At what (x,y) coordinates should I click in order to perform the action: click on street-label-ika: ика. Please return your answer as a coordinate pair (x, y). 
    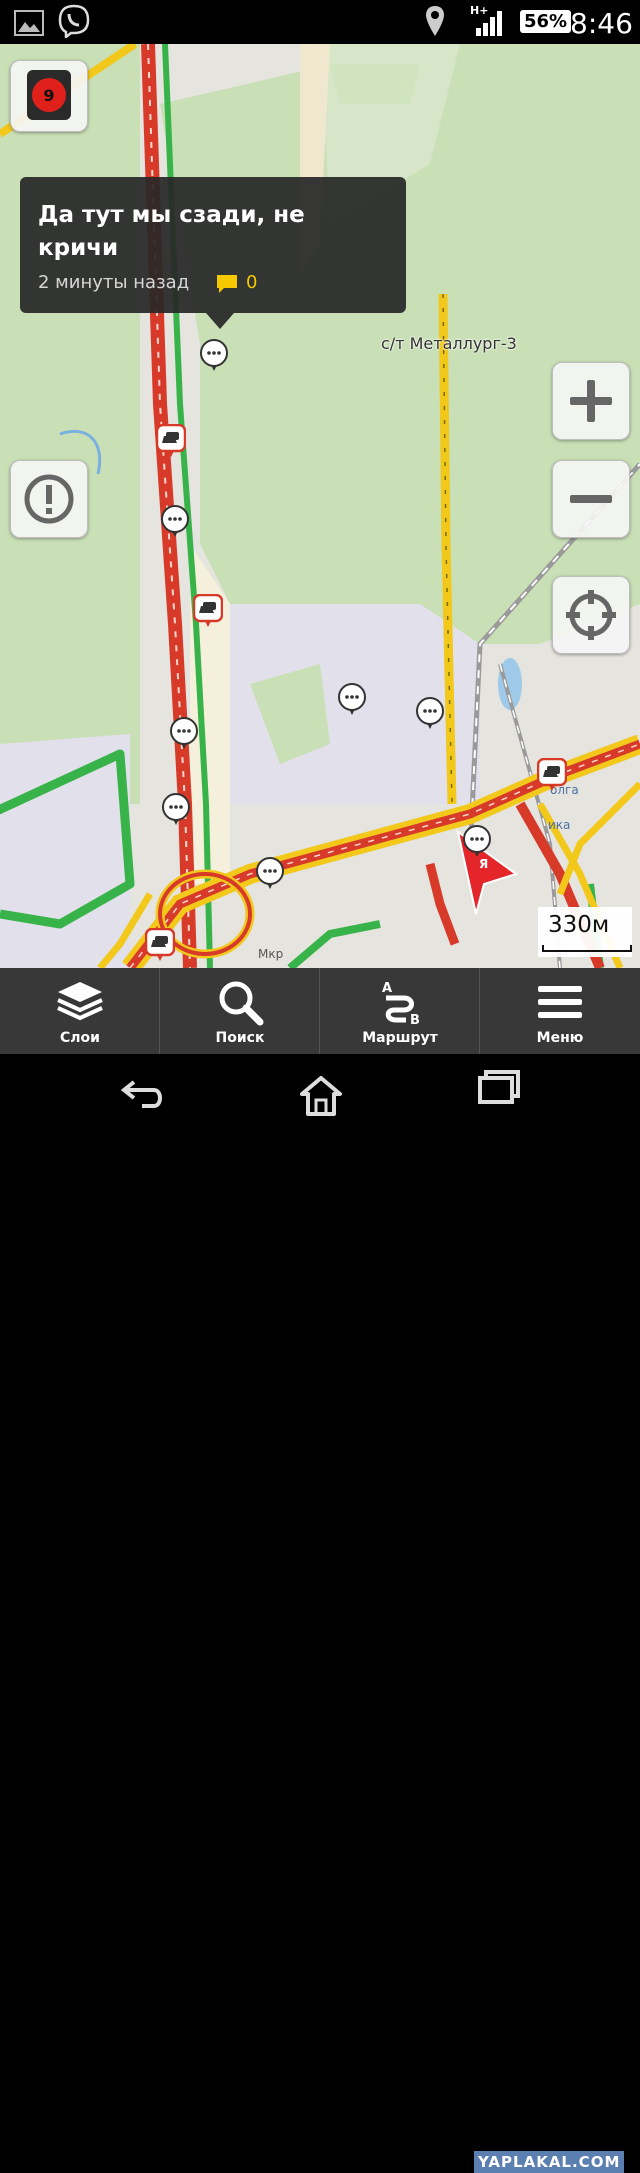
    Looking at the image, I should click on (559, 825).